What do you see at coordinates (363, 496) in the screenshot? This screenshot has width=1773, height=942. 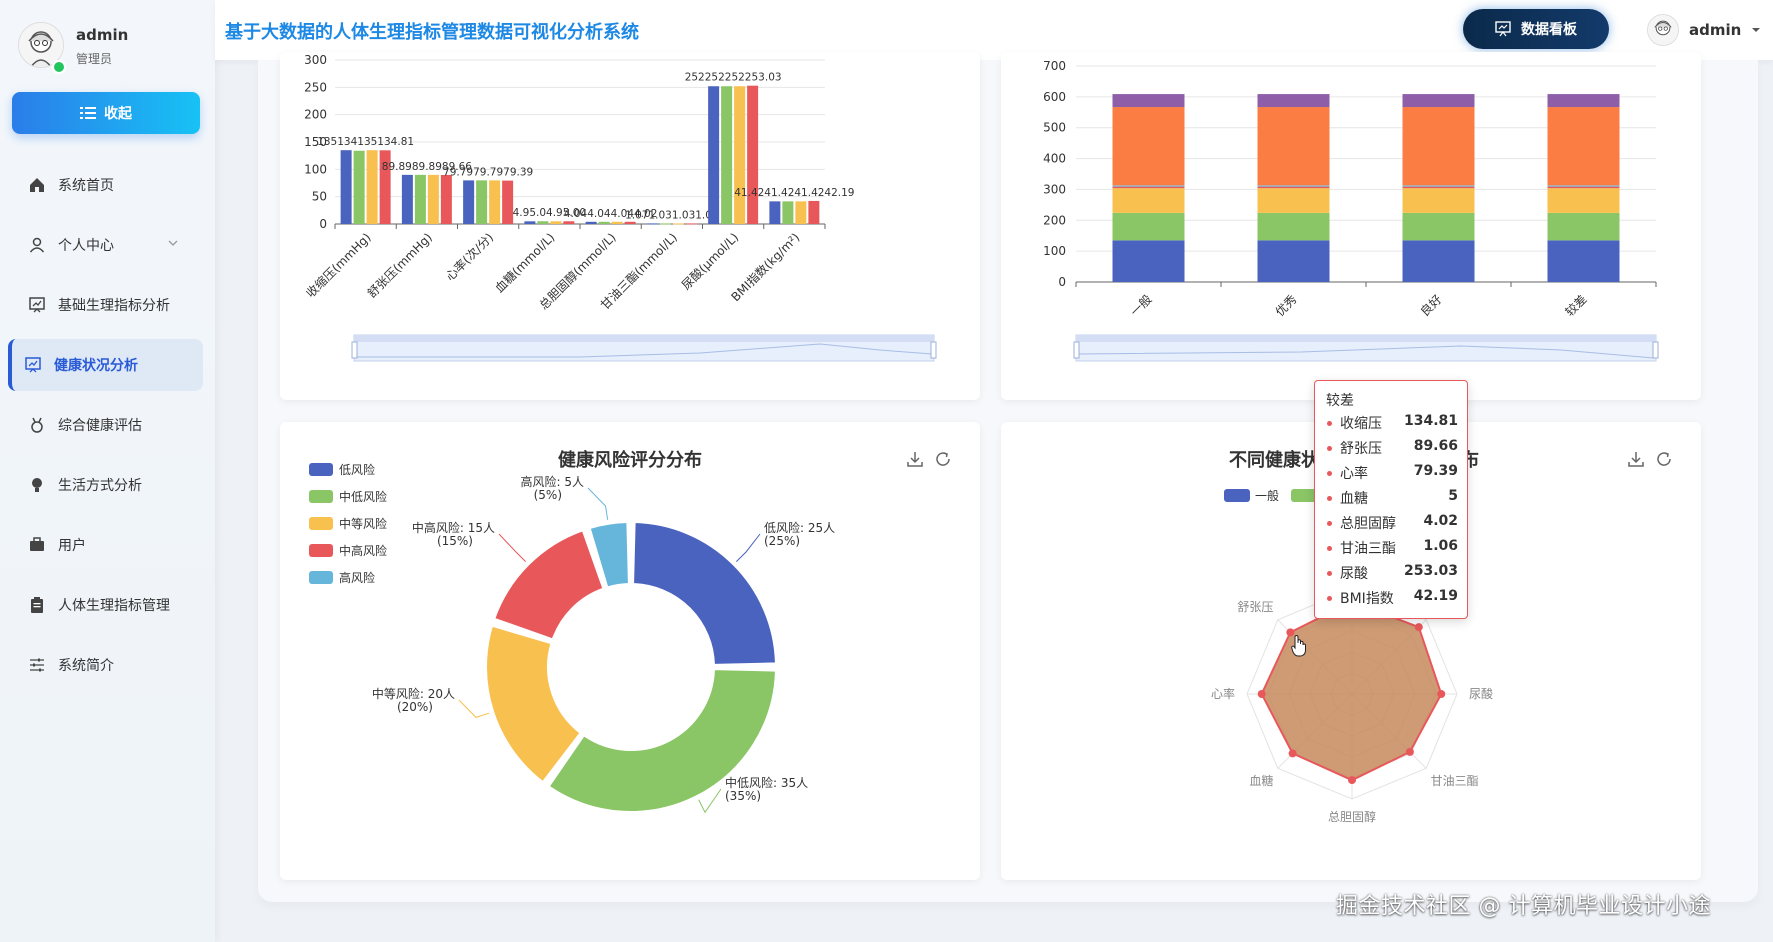 I see `legend-label: 中低风险` at bounding box center [363, 496].